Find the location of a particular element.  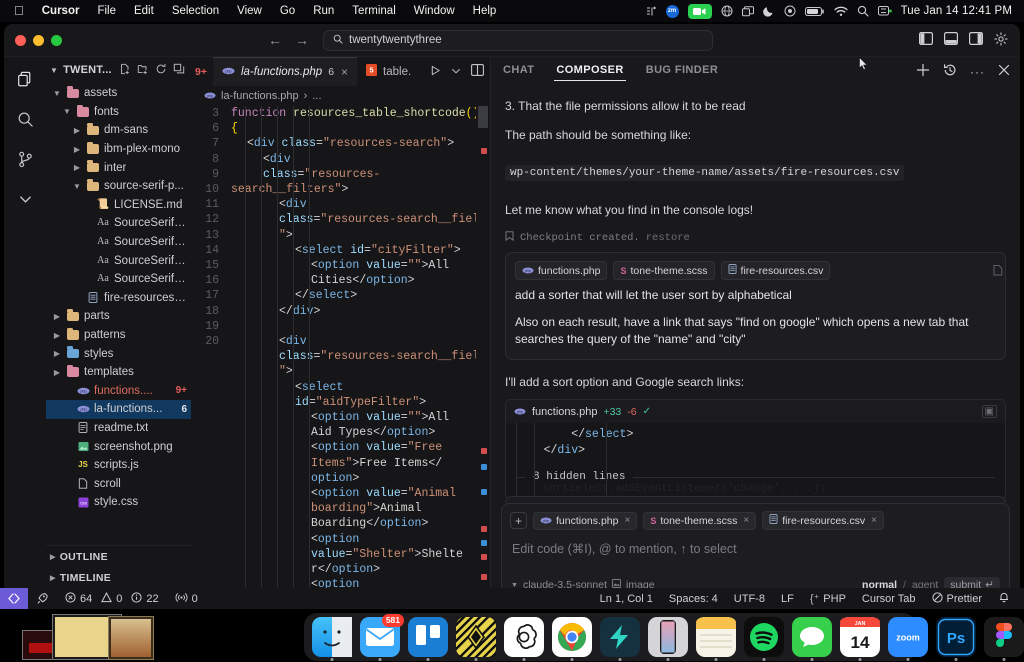

status-problems: 64 0 22 is located at coordinates (112, 598).